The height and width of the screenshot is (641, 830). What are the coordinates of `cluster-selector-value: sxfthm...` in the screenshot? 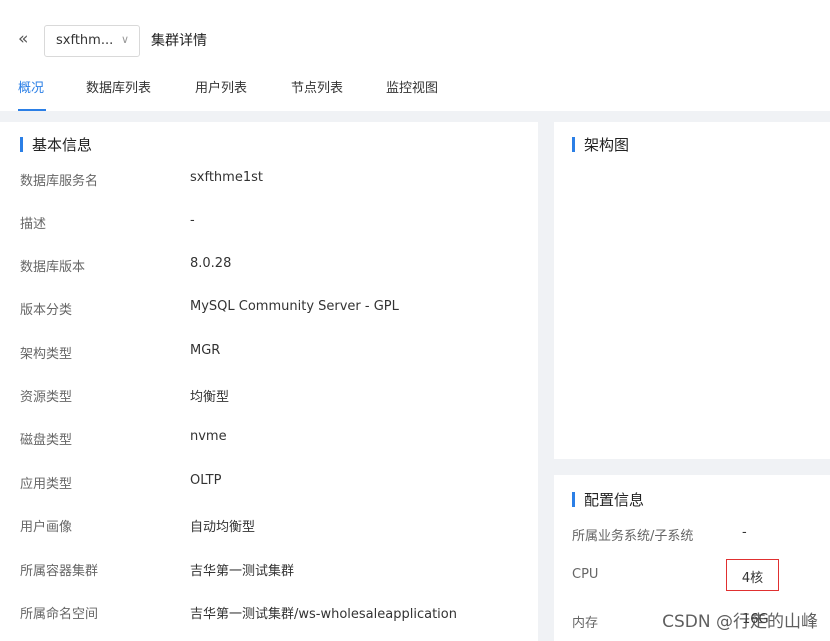 It's located at (85, 40).